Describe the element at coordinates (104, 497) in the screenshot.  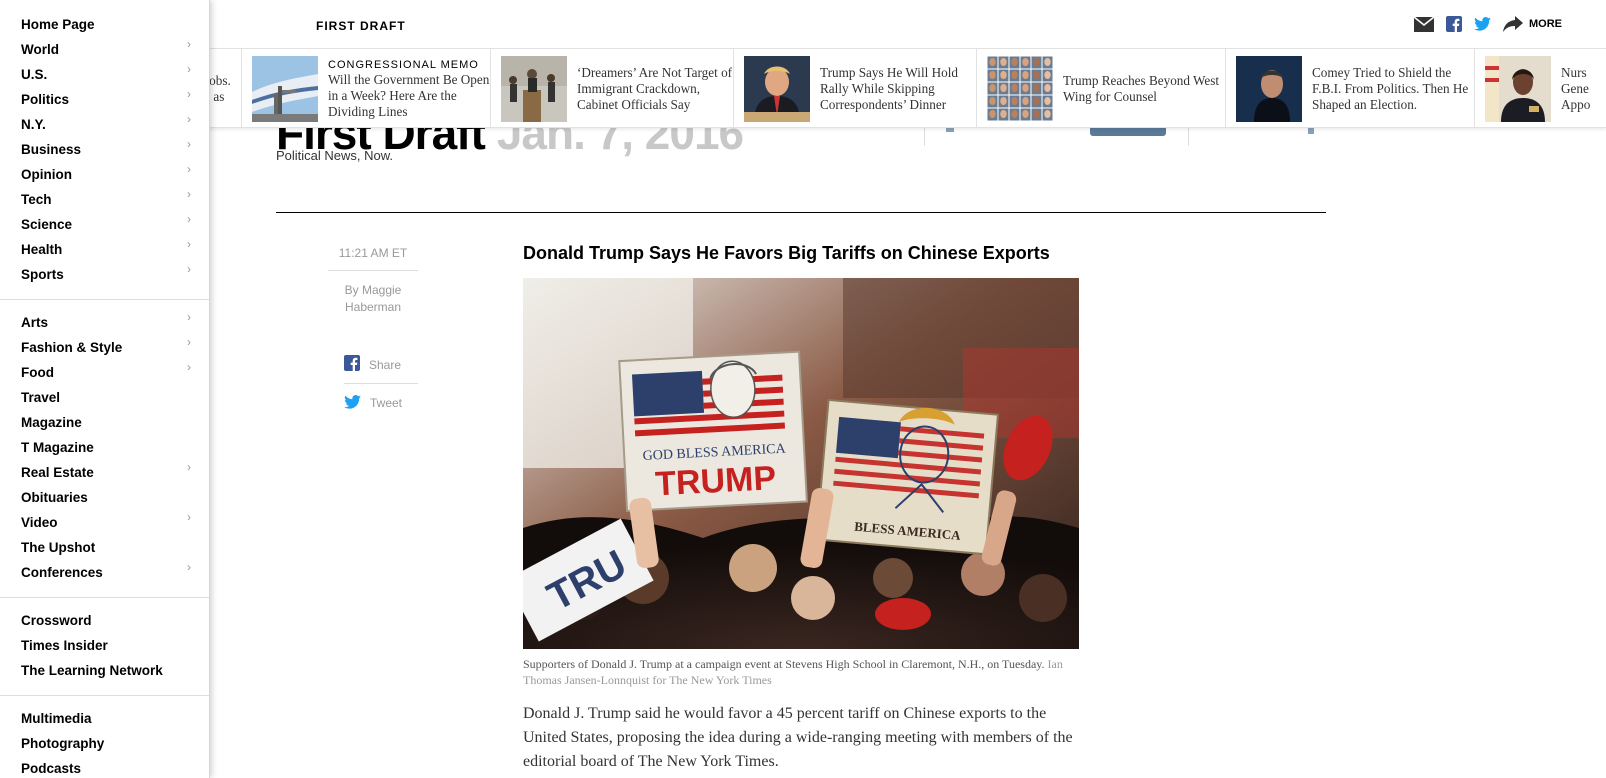
I see `sidebar-item-obituaries: Obituaries` at that location.